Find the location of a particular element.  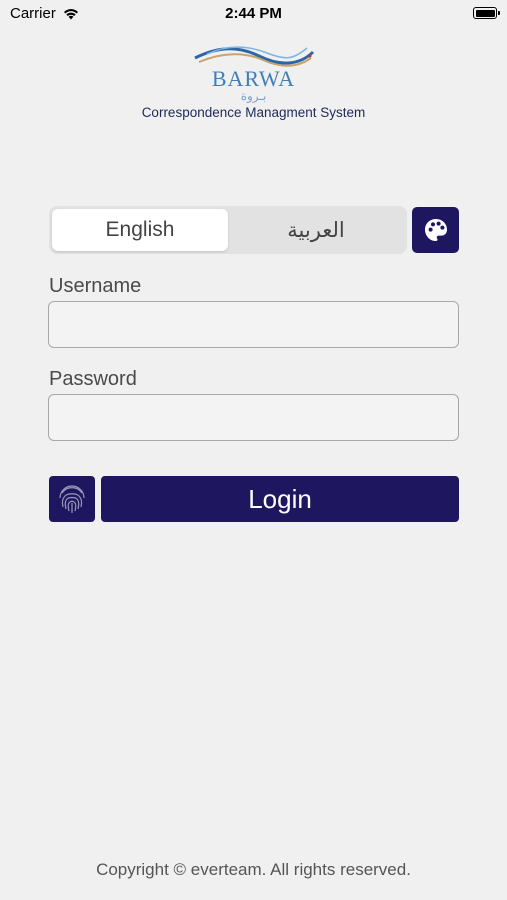

status-bar: Carrier 2:44 PM is located at coordinates (253, 14).